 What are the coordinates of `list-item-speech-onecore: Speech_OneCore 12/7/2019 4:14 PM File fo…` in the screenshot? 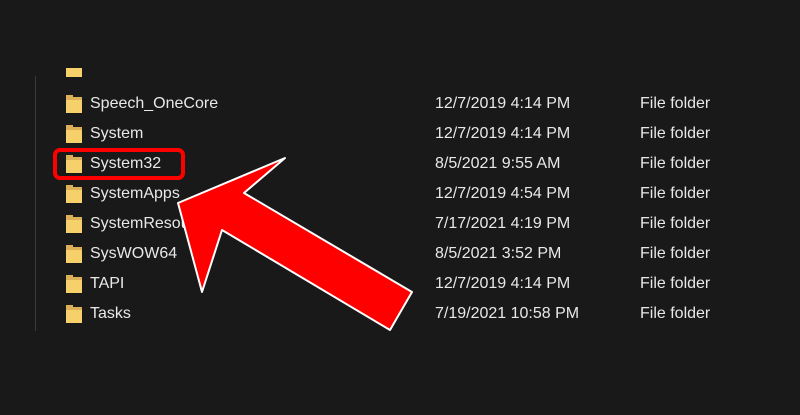 It's located at (410, 105).